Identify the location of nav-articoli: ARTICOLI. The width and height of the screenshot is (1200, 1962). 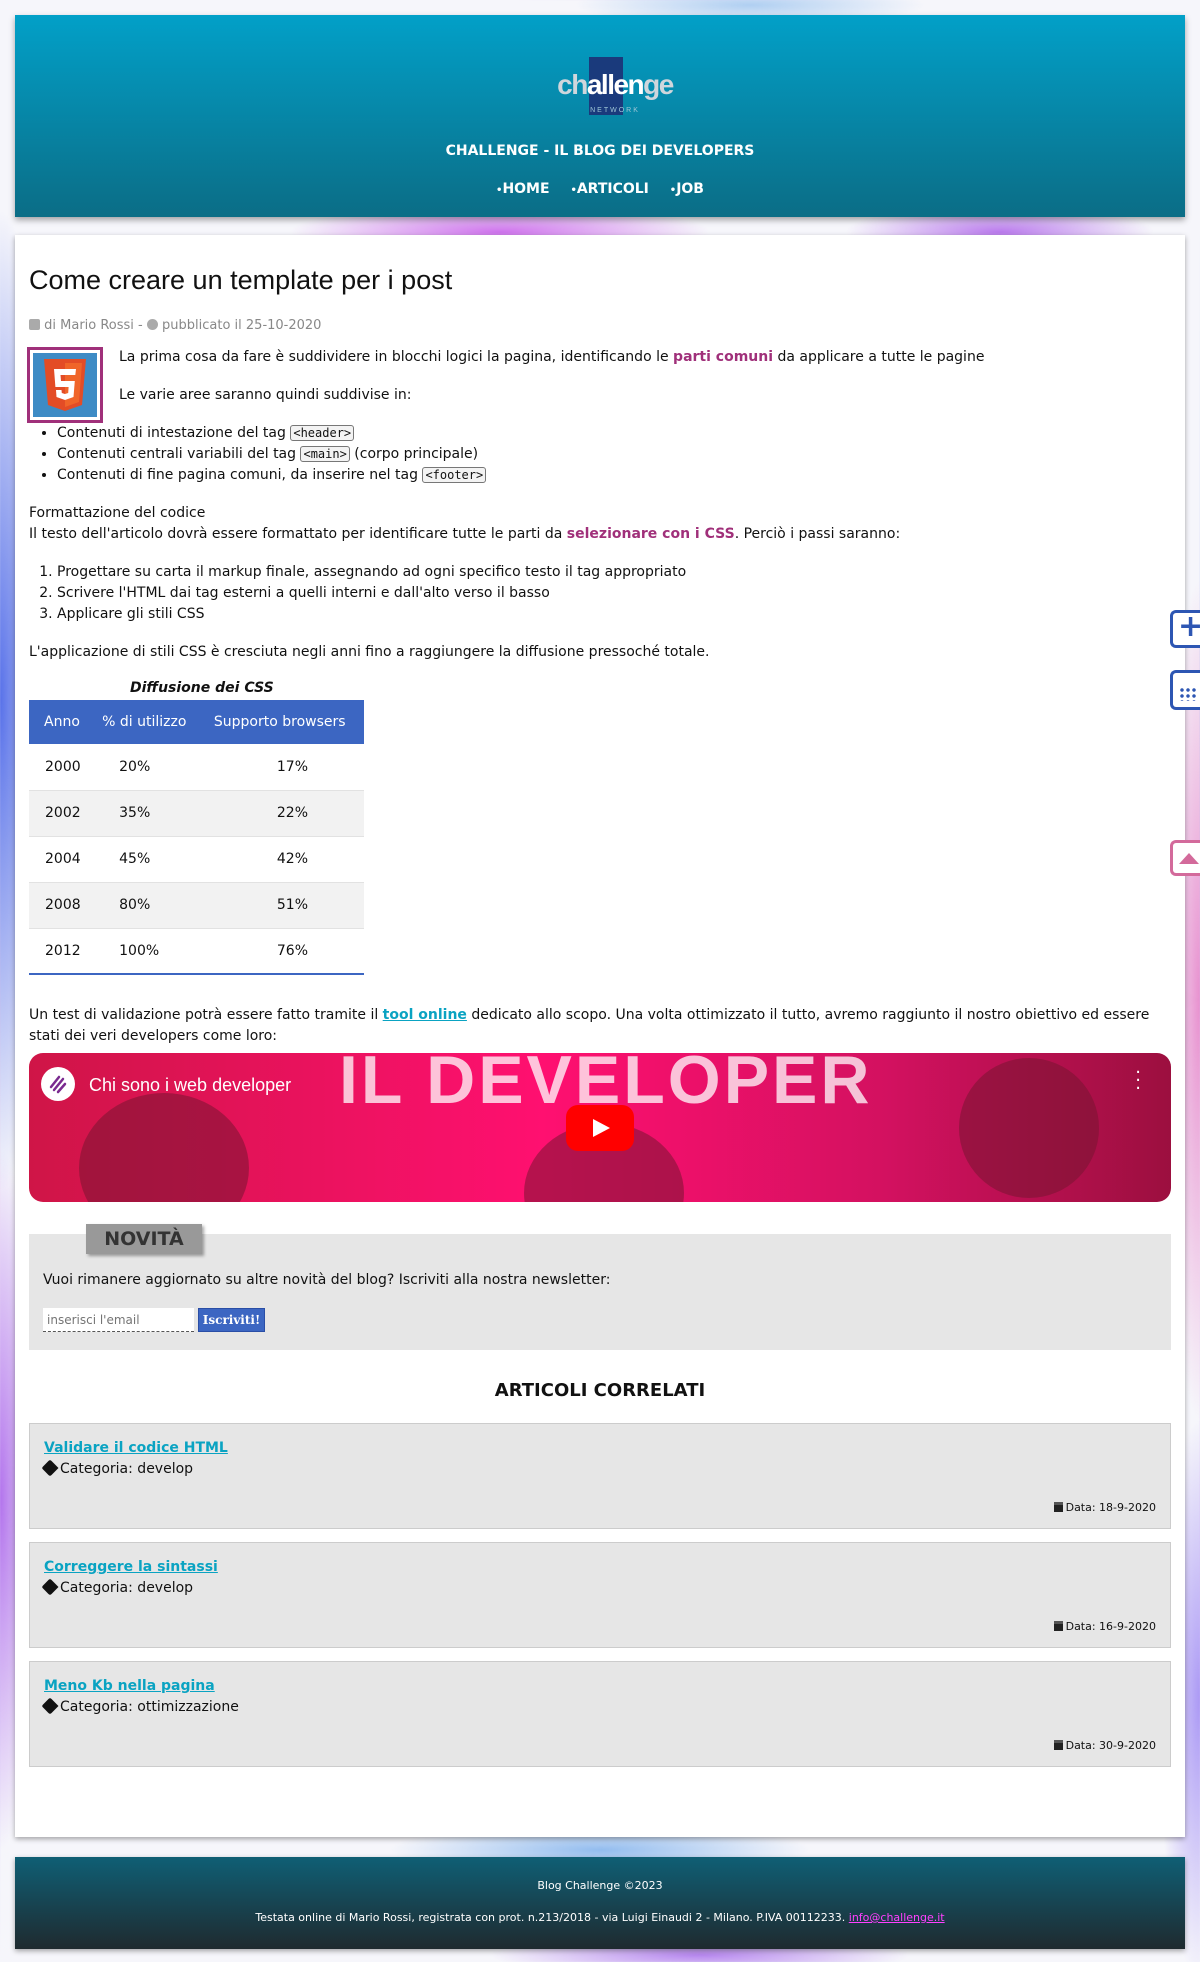
(609, 189).